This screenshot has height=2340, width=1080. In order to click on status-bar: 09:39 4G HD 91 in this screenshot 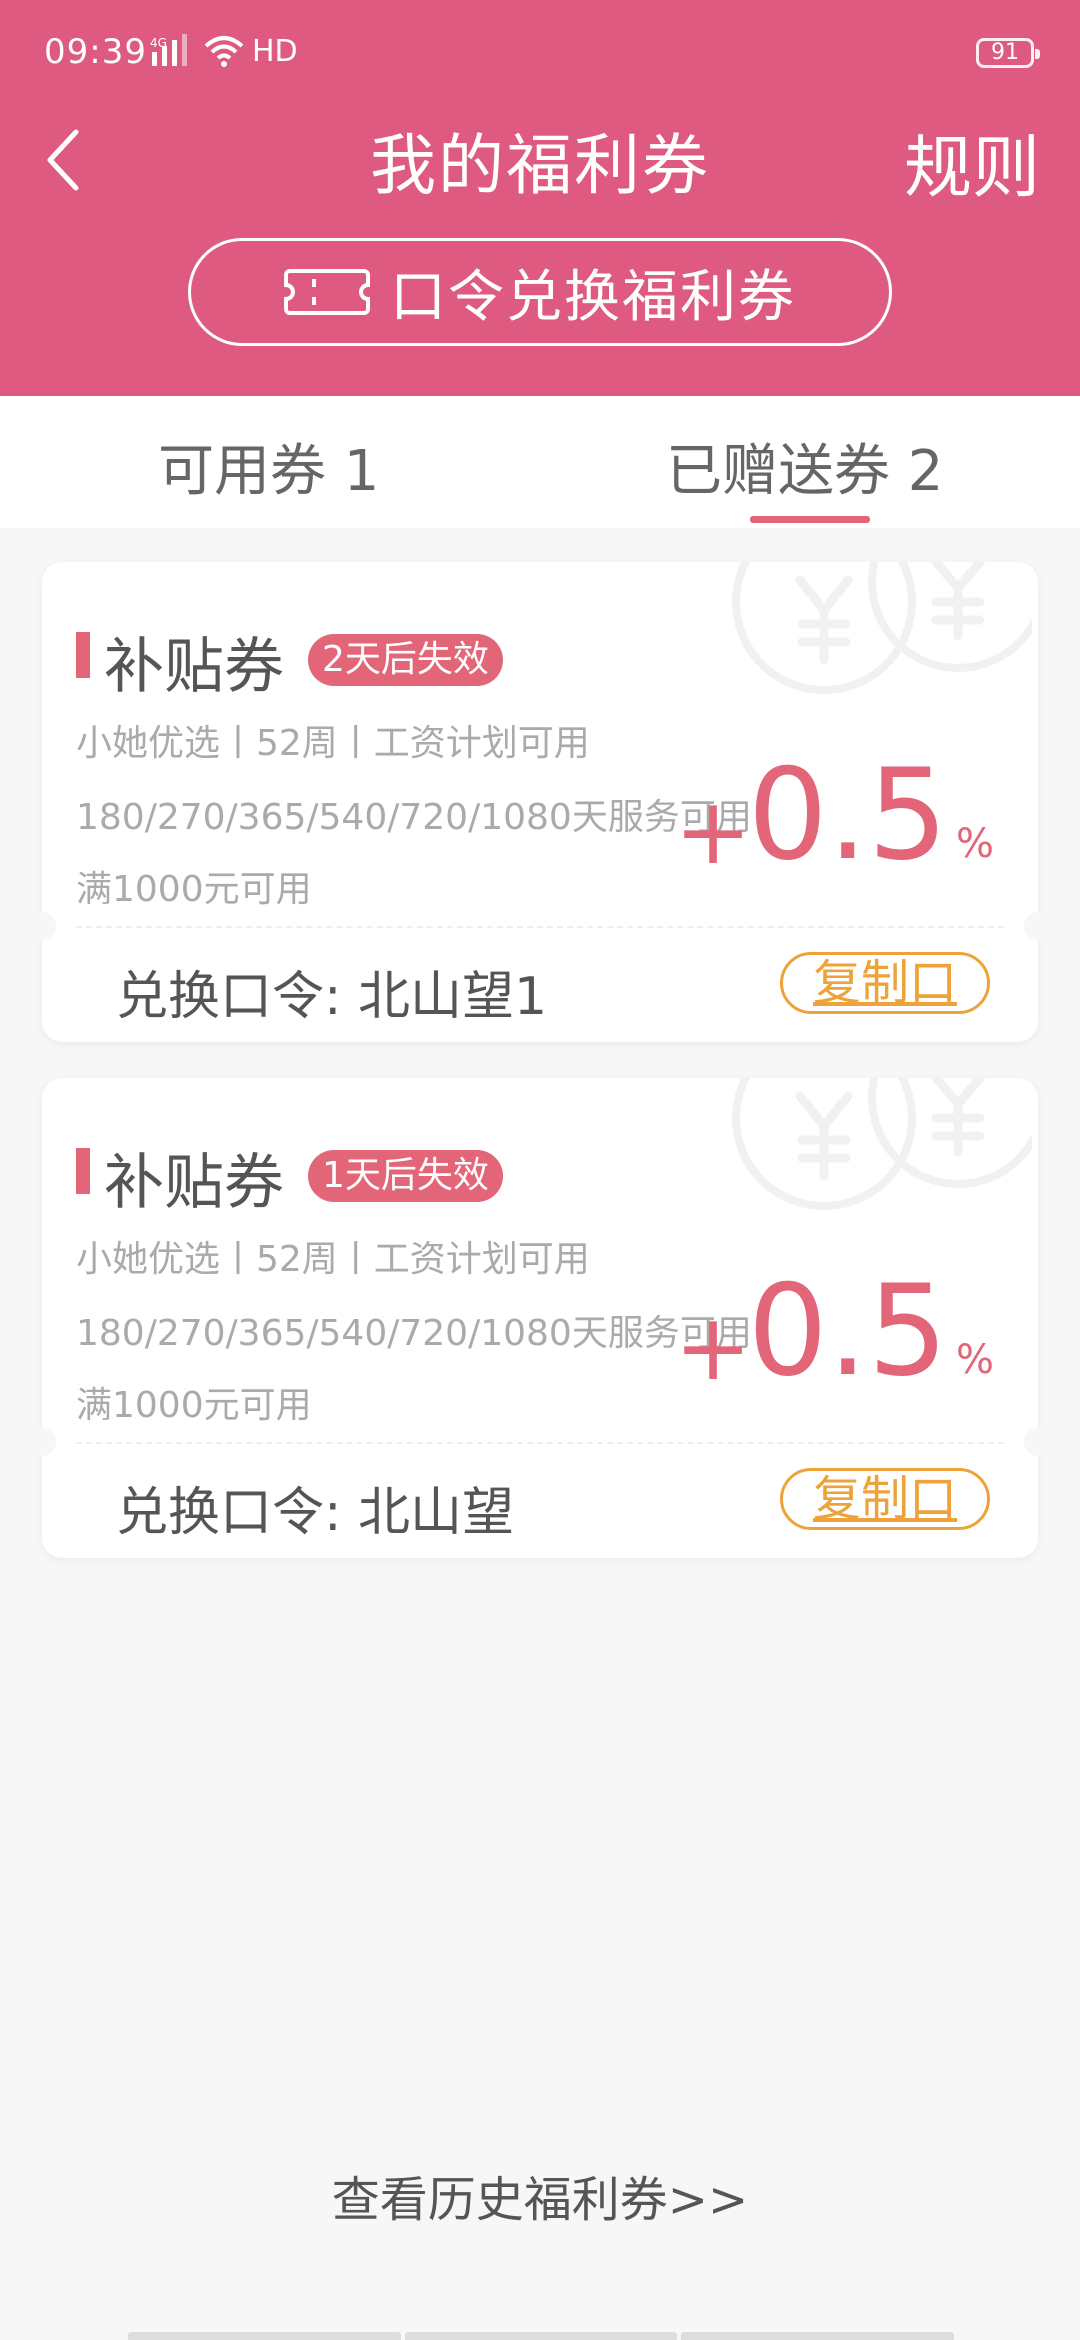, I will do `click(540, 55)`.